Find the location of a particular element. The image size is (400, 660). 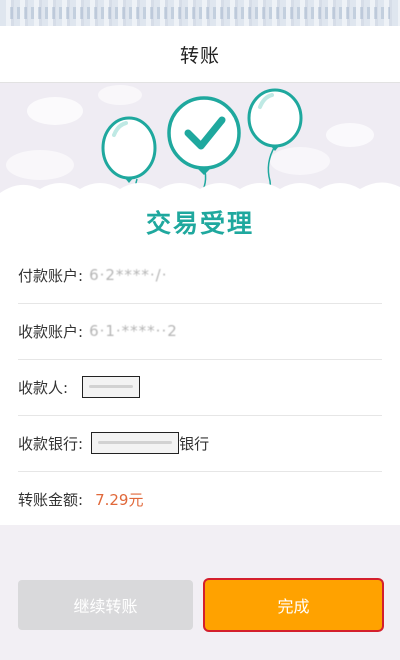

payee-bank-row: 收款银行: 银行 is located at coordinates (200, 443).